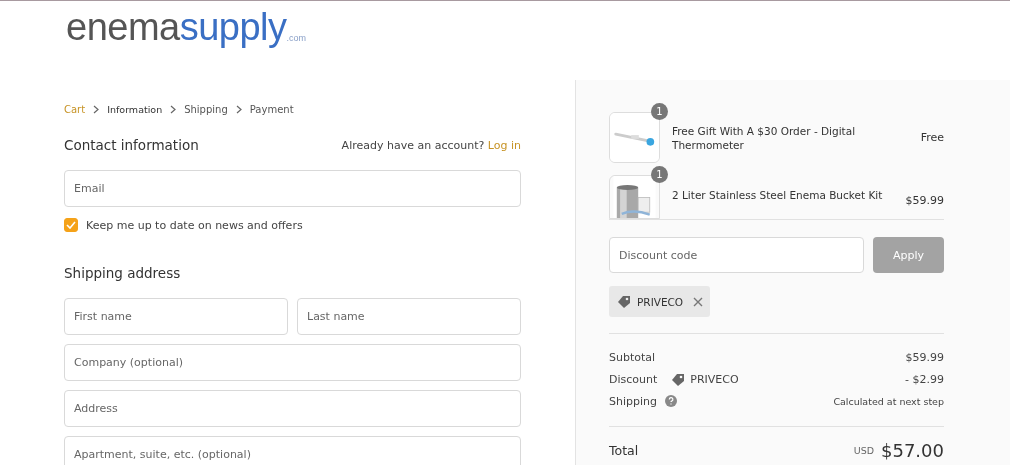  Describe the element at coordinates (271, 109) in the screenshot. I see `breadcrumb-step: Payment` at that location.